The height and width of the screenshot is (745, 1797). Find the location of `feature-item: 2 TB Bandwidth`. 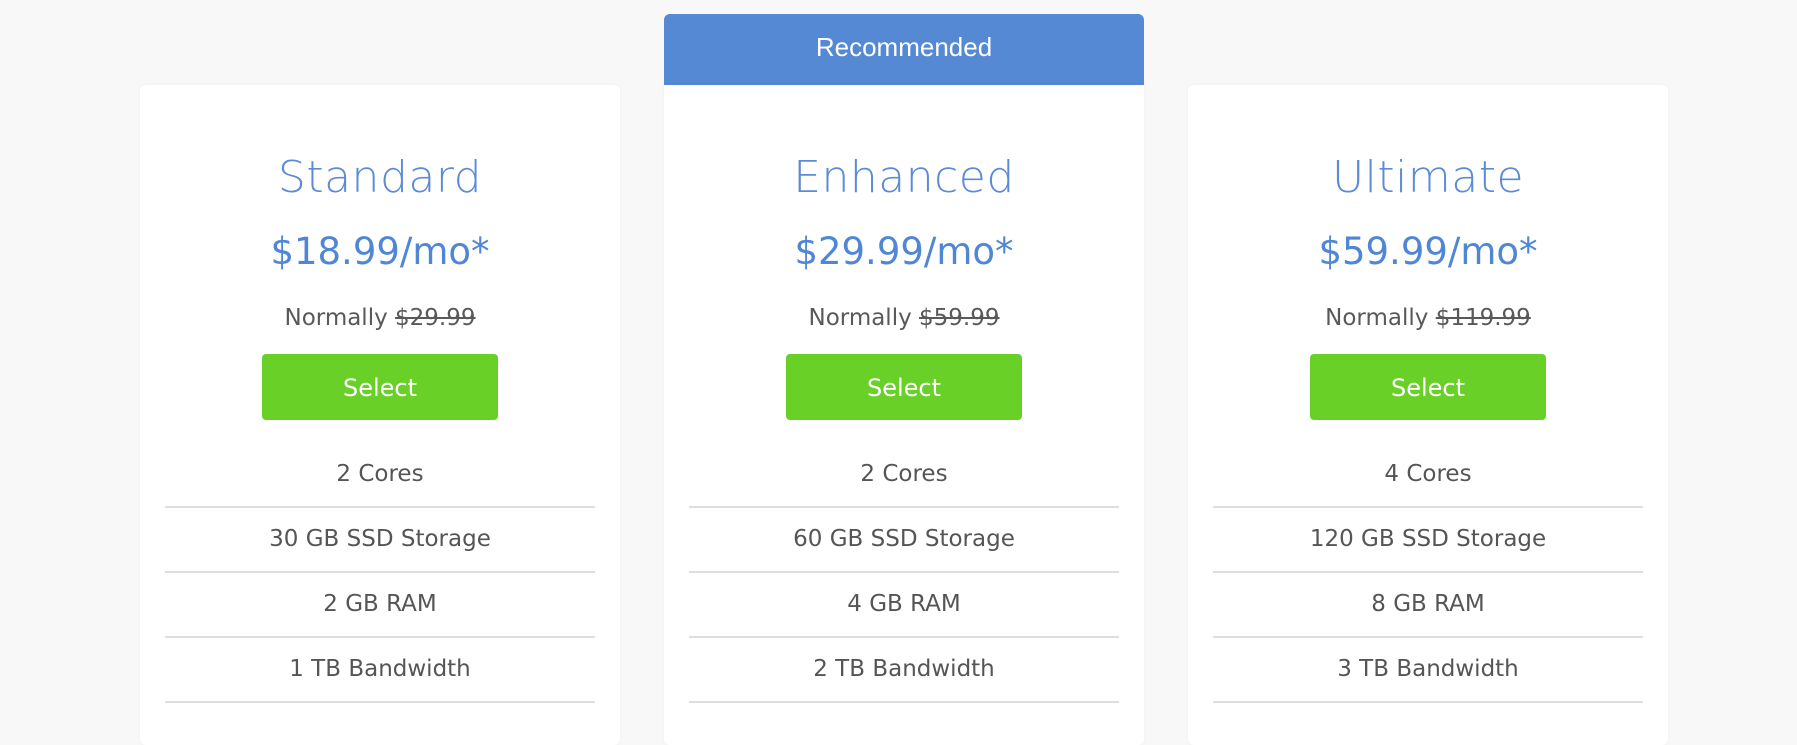

feature-item: 2 TB Bandwidth is located at coordinates (904, 670).